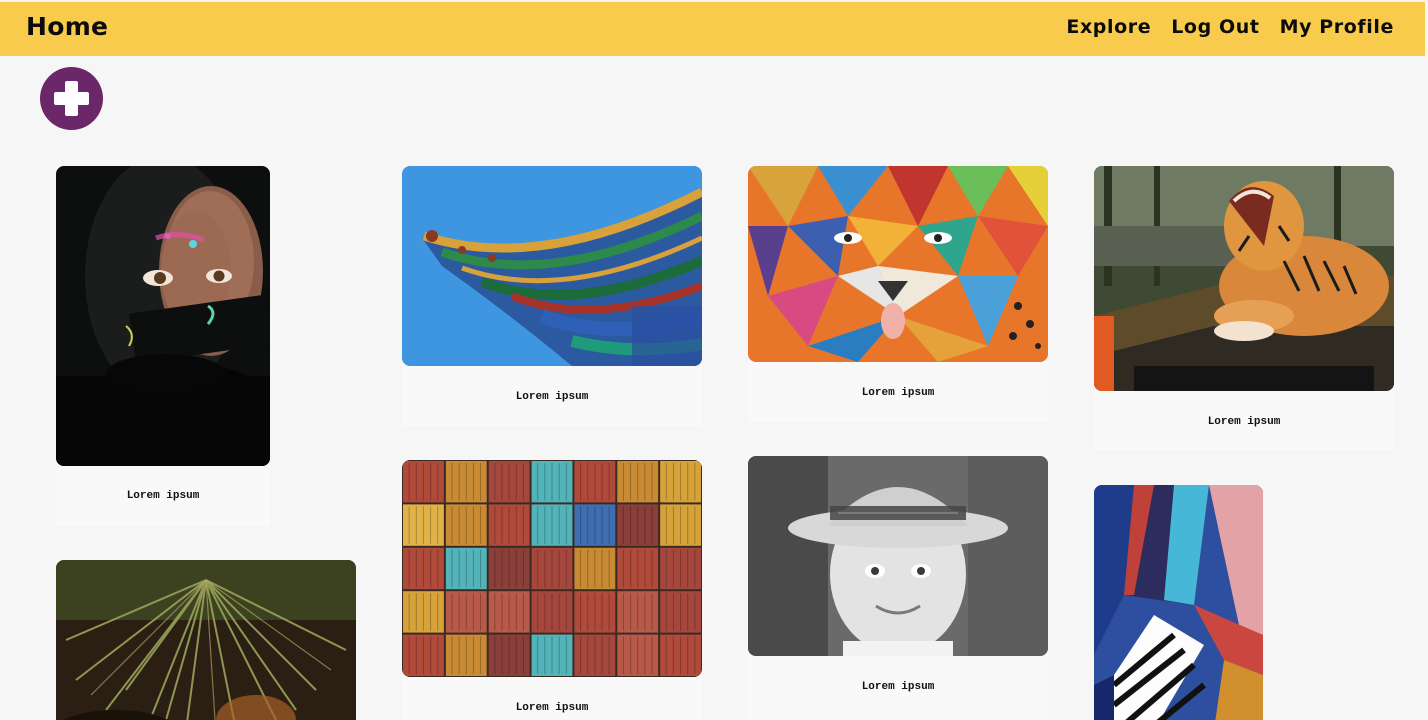 Image resolution: width=1428 pixels, height=720 pixels. Describe the element at coordinates (552, 568) in the screenshot. I see `post-image-containers` at that location.